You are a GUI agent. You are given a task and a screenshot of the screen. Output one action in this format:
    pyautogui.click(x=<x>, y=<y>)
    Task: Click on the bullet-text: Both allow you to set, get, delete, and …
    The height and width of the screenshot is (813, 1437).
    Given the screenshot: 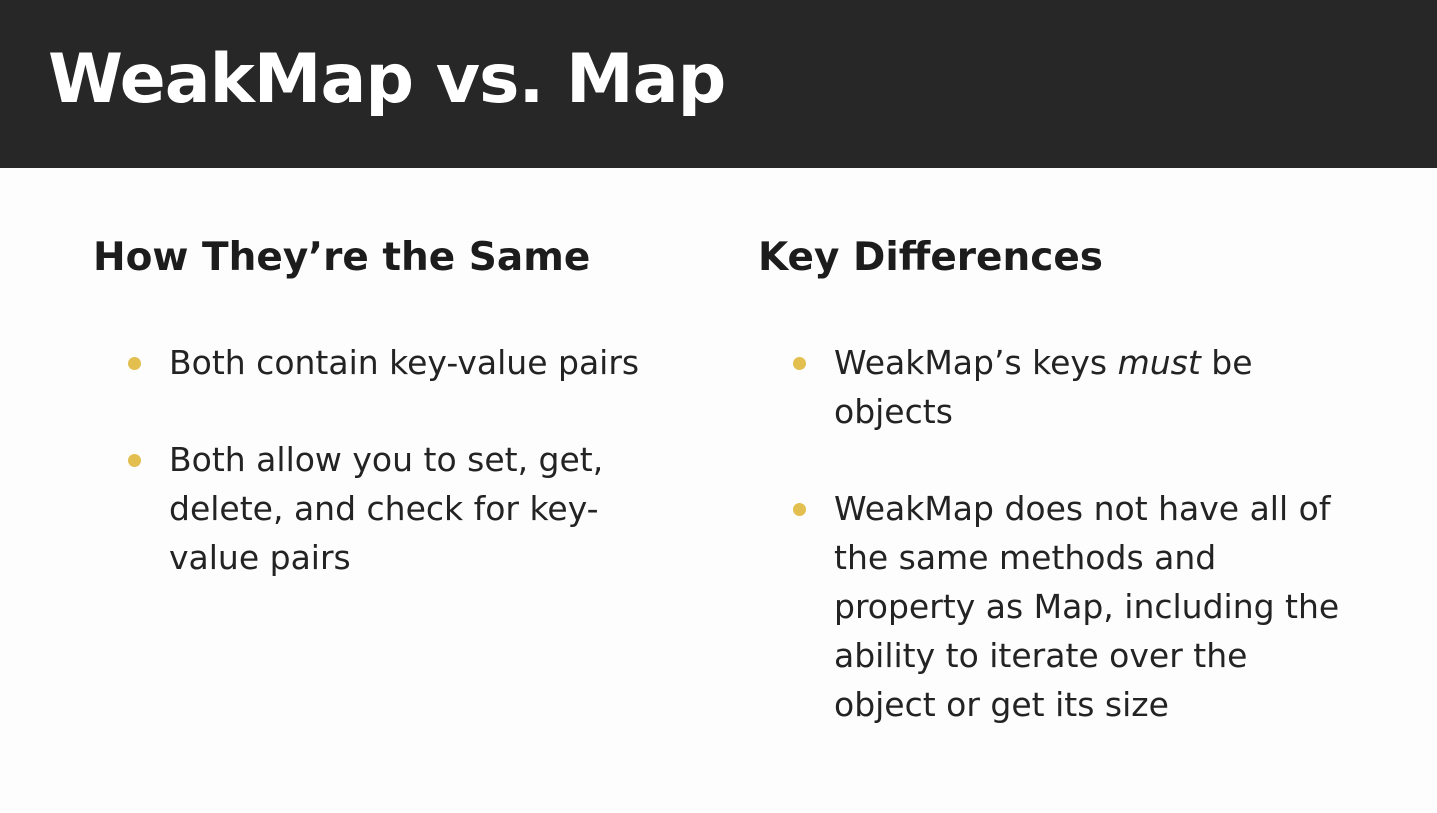 What is the action you would take?
    pyautogui.click(x=386, y=508)
    